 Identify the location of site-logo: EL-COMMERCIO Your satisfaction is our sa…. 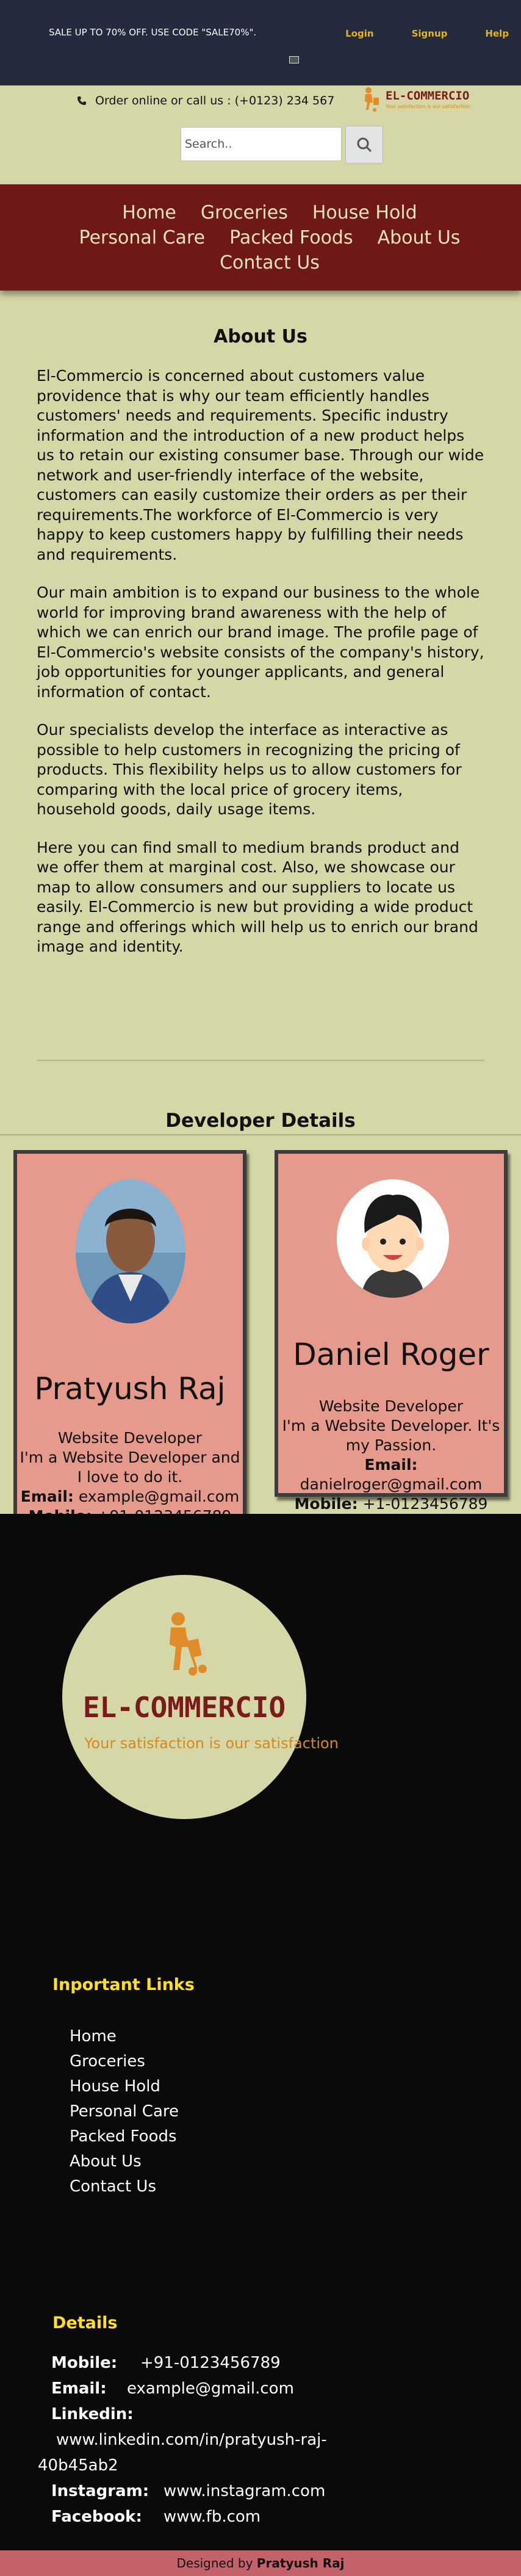
(421, 101).